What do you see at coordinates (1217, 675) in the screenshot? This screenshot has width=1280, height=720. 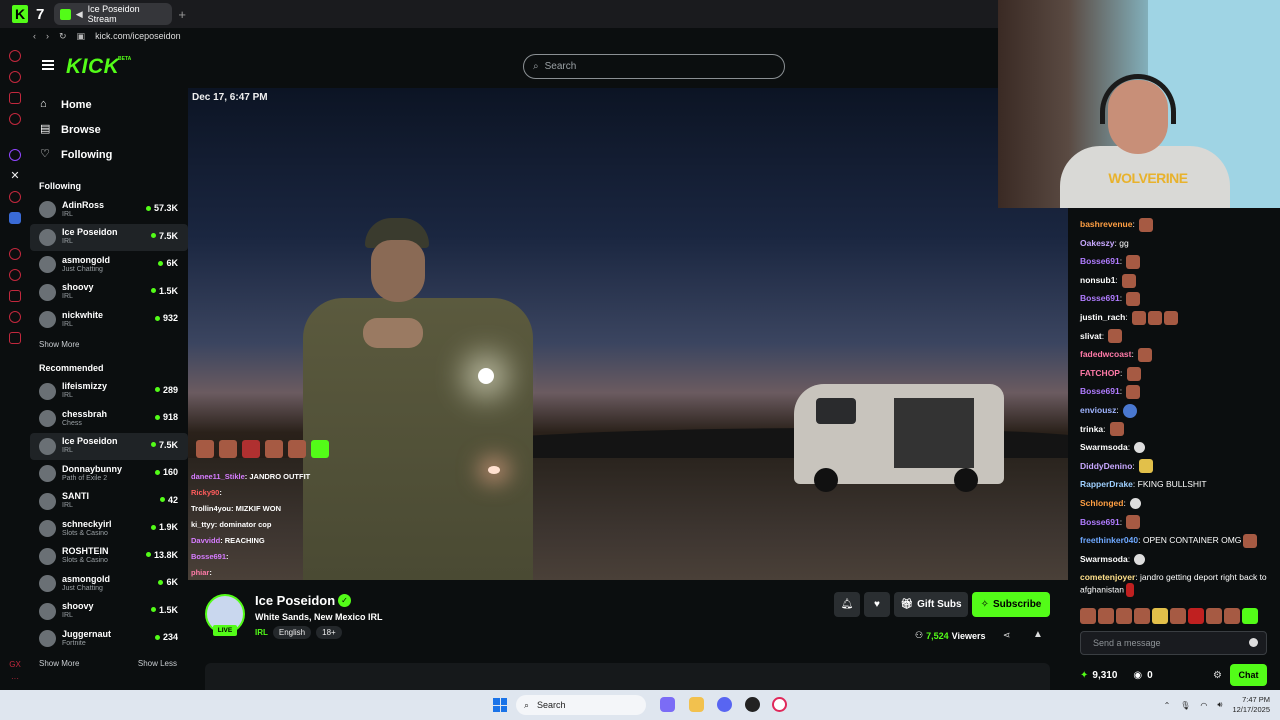 I see `chat-settings-icon: ⚙` at bounding box center [1217, 675].